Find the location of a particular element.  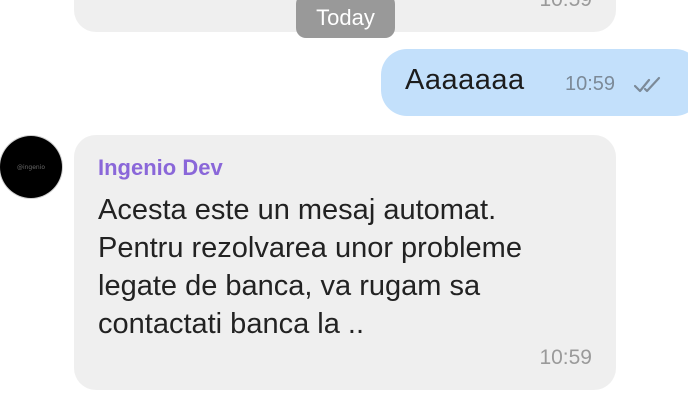

message-line: legate de banca, va rugam sa is located at coordinates (289, 286).